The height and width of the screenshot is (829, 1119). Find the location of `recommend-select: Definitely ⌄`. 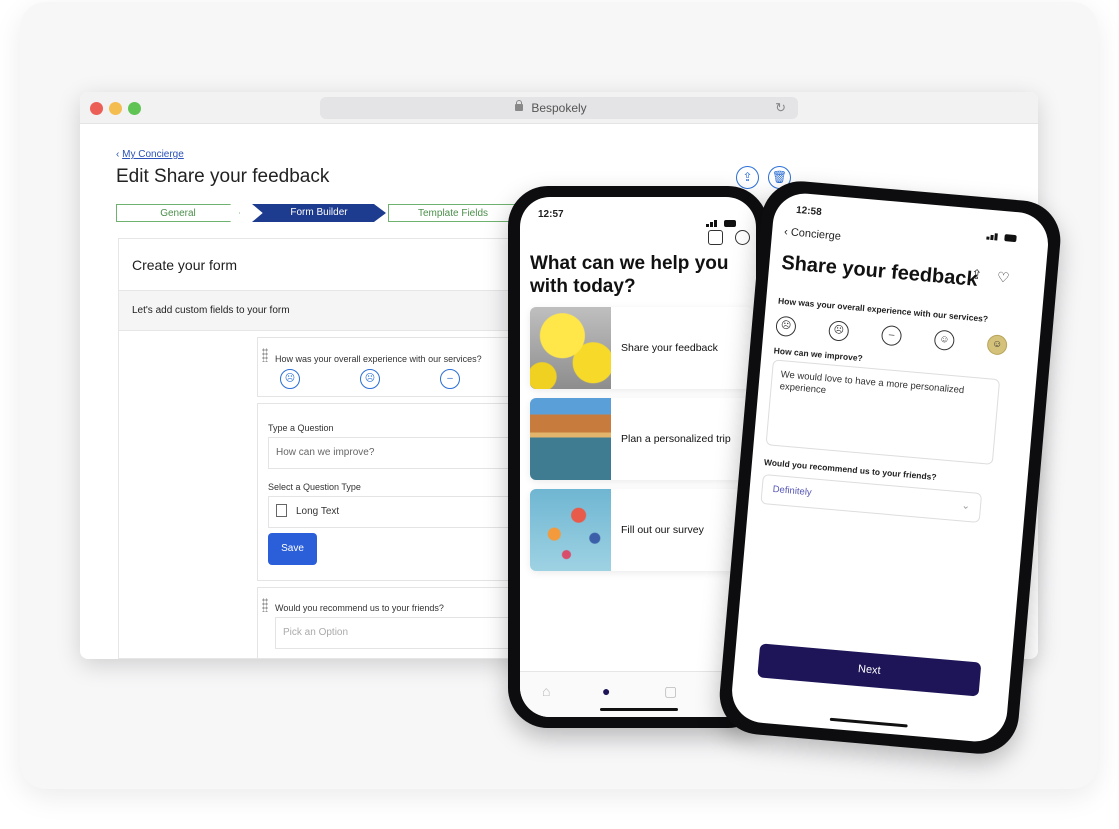

recommend-select: Definitely ⌄ is located at coordinates (871, 498).